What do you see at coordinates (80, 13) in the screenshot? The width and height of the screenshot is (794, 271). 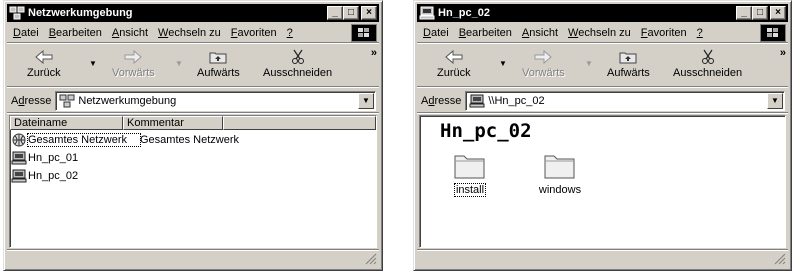 I see `window-title: Netzwerkumgebung` at bounding box center [80, 13].